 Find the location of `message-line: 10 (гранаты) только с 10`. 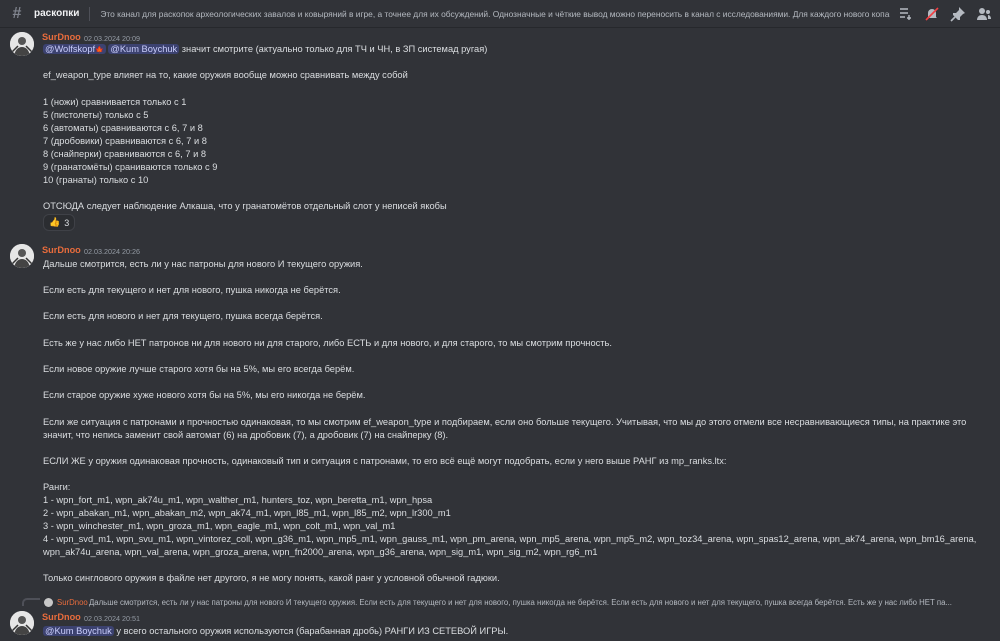

message-line: 10 (гранаты) только с 10 is located at coordinates (96, 180).